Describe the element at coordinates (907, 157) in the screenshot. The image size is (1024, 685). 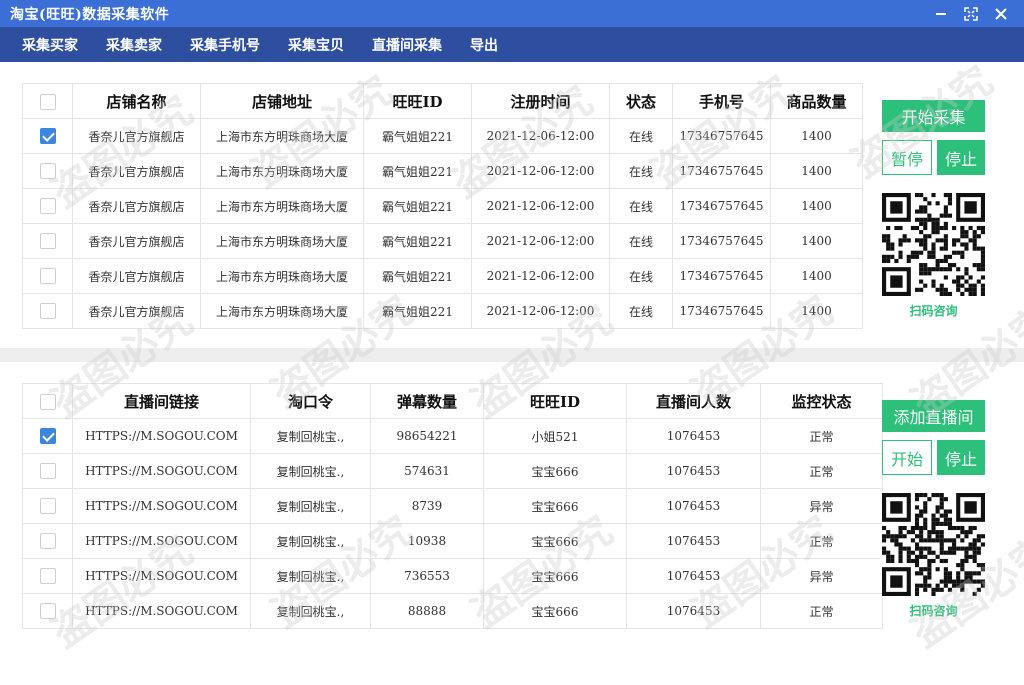
I see `pause-button: 暂停` at that location.